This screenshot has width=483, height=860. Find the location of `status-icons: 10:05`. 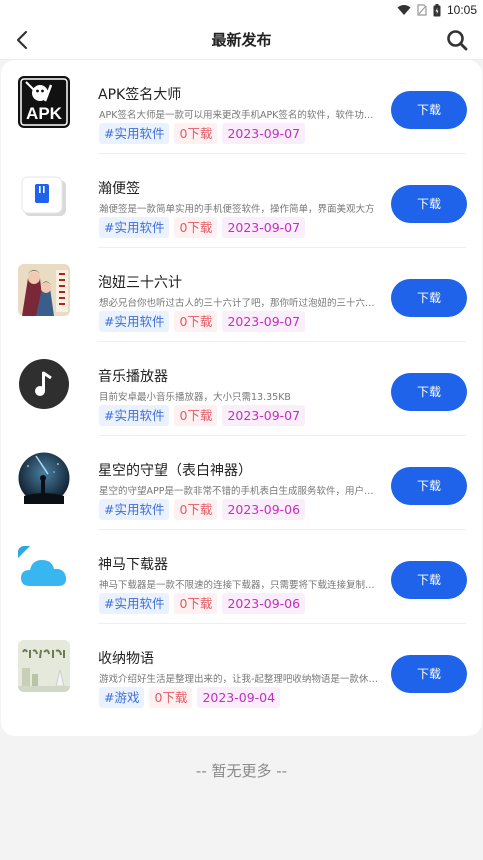

status-icons: 10:05 is located at coordinates (437, 10).